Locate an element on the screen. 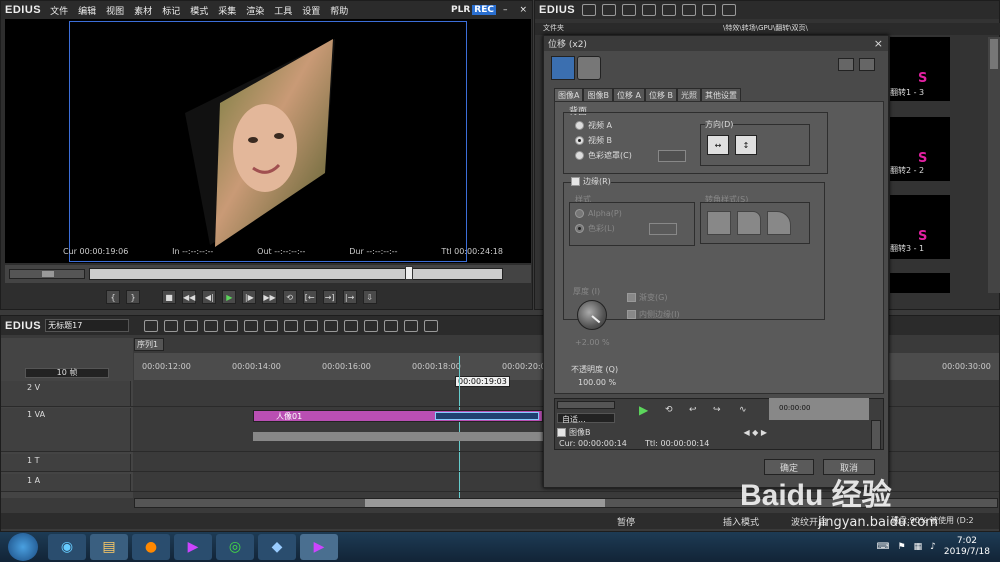 This screenshot has width=1000, height=562. explorer-icon: ▤ is located at coordinates (109, 547).